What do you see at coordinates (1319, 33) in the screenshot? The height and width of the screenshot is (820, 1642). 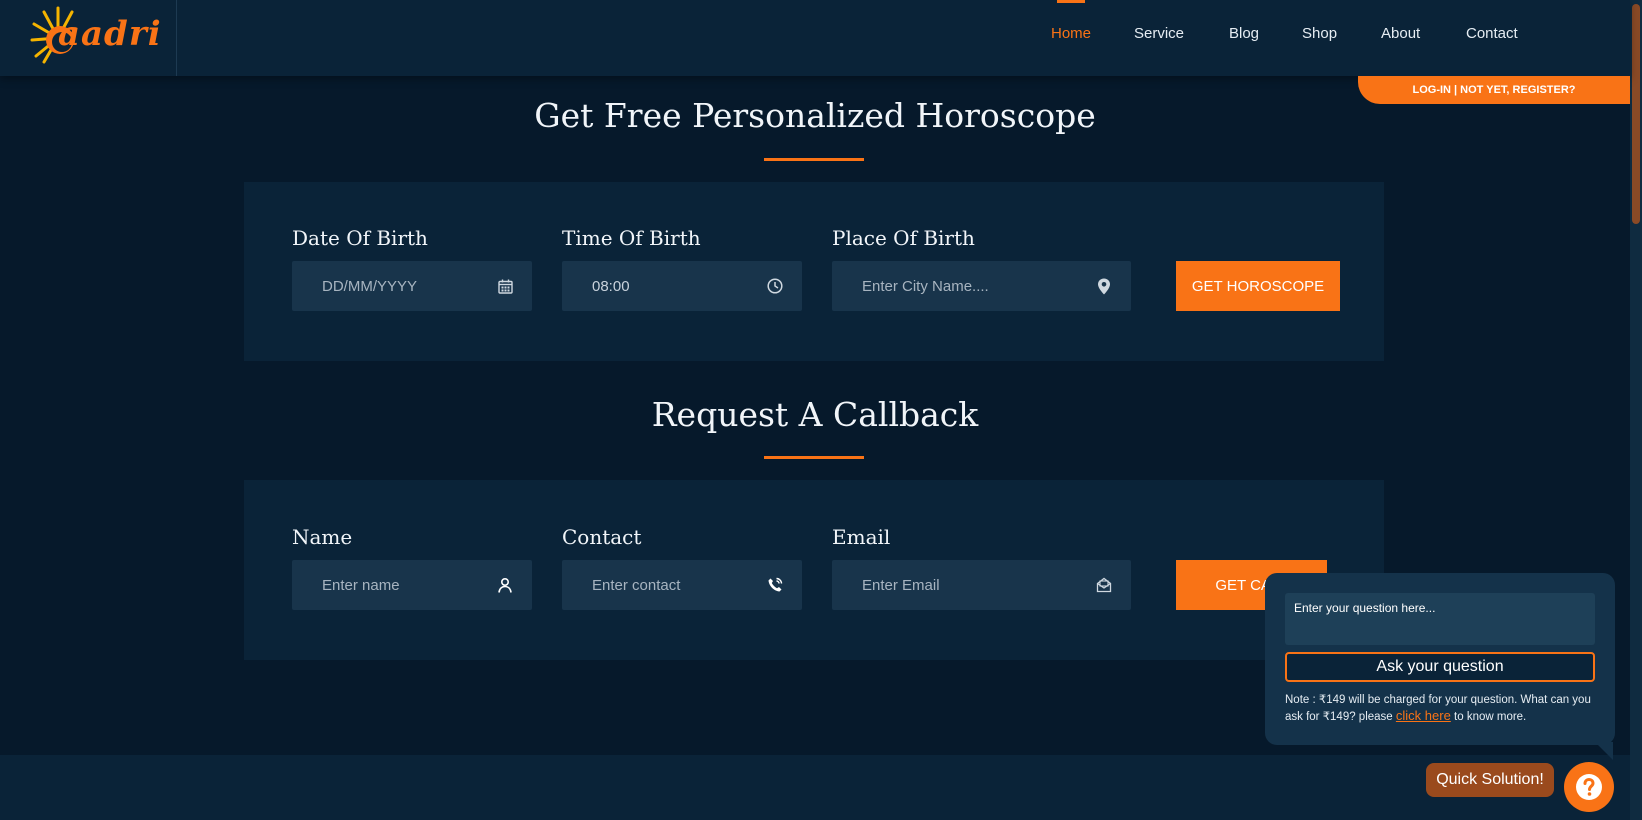 I see `nav-shop: Shop` at bounding box center [1319, 33].